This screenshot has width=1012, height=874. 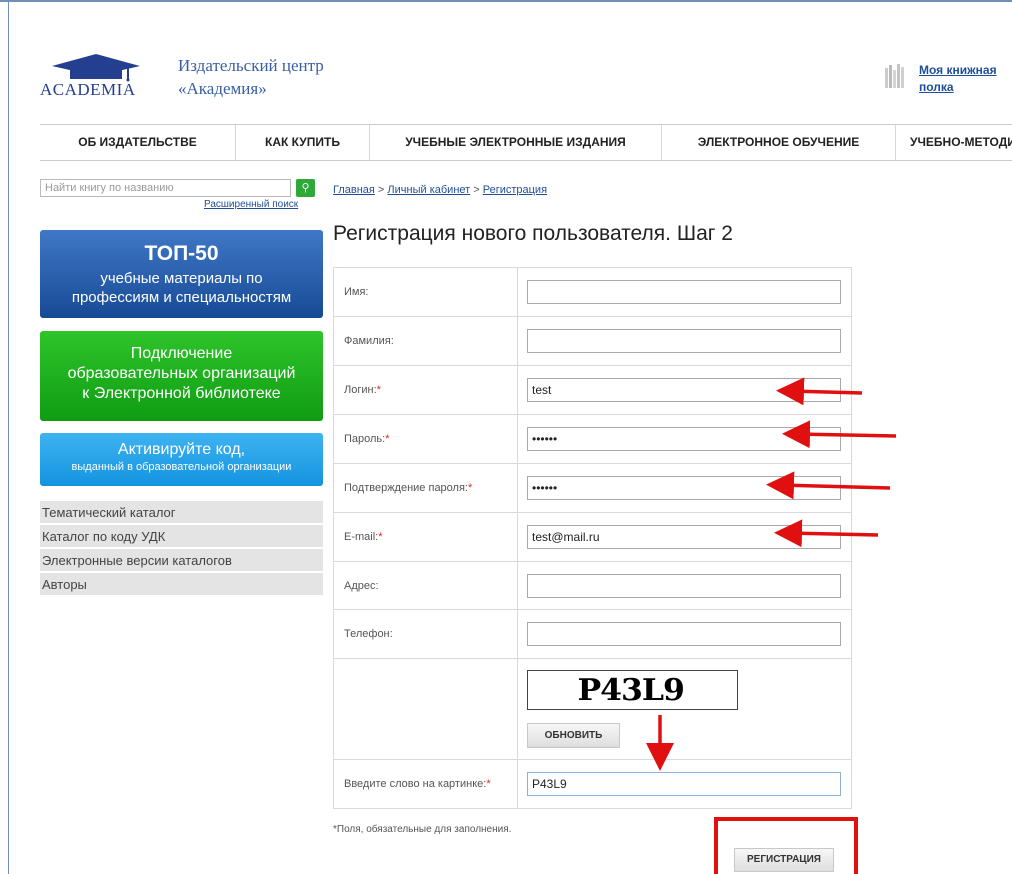 I want to click on book-search-input: Найти книгу по названию, so click(x=165, y=188).